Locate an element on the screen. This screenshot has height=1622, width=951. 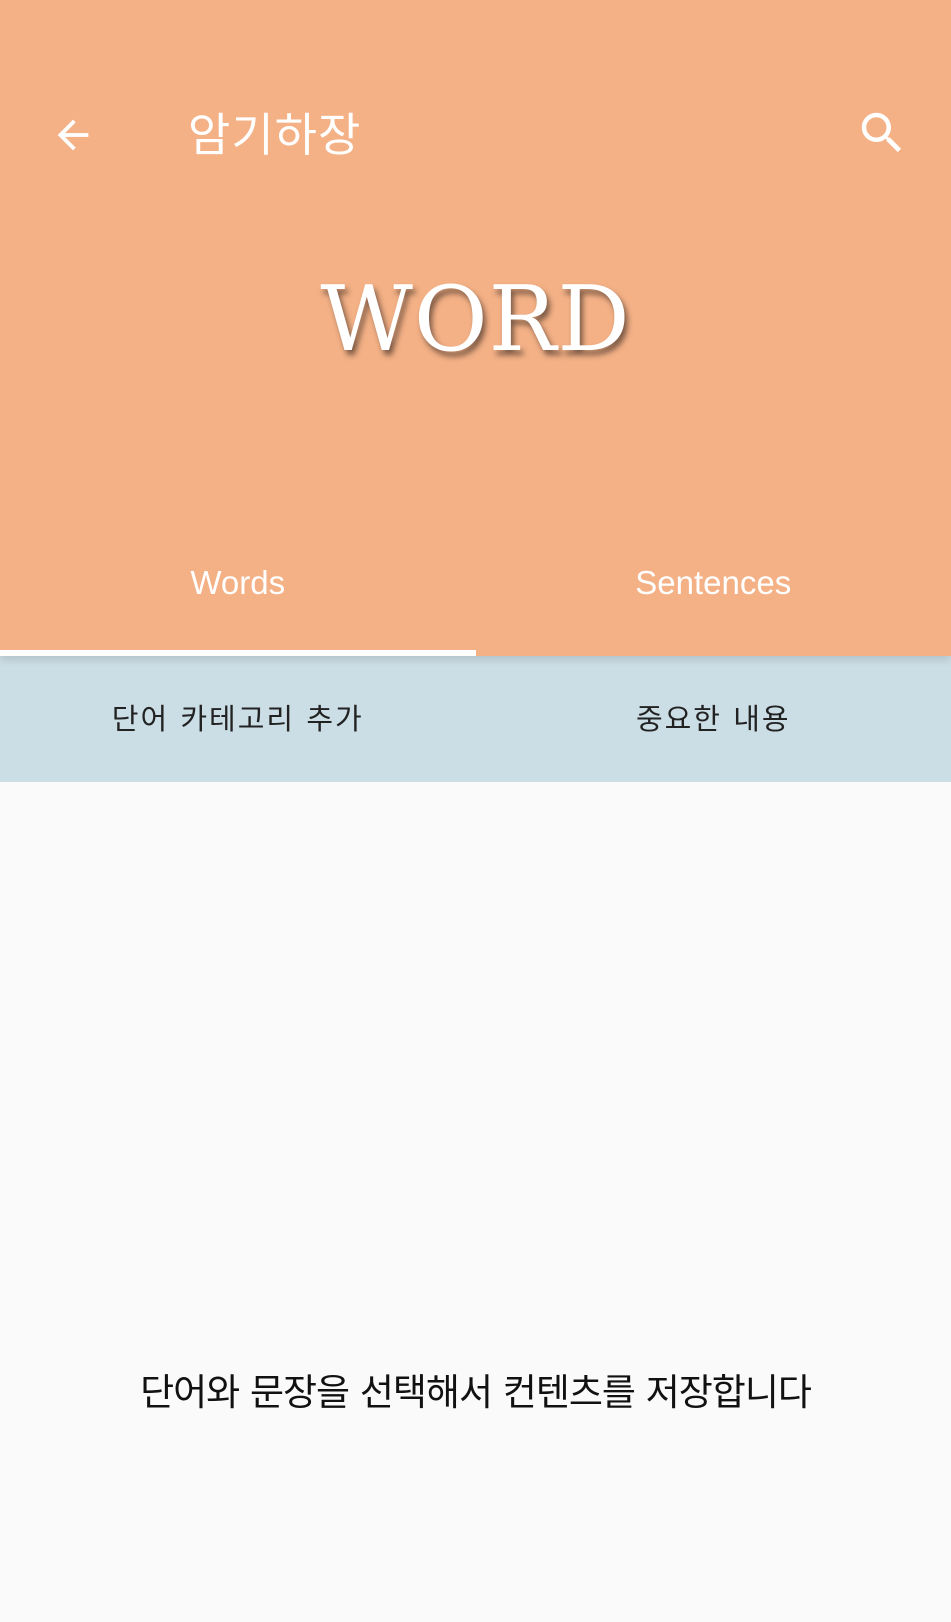
tab-bar: Words Sentences is located at coordinates (475, 603).